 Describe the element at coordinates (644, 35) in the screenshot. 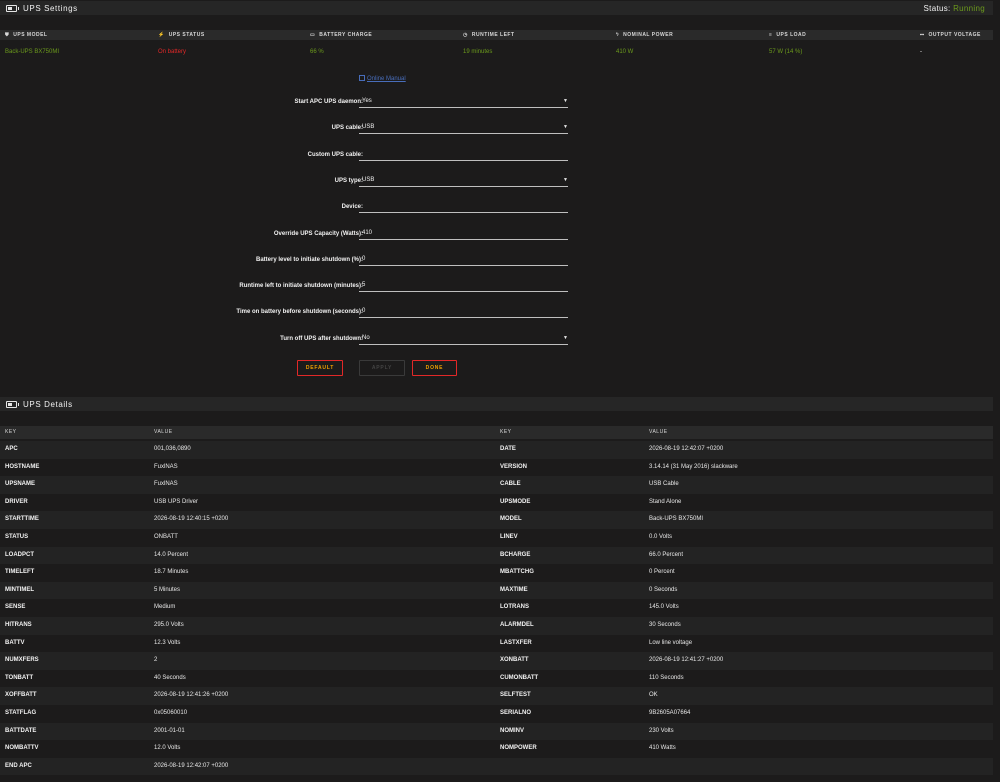

I see `summary-column-nominal-power: ϟ NOMINAL POWER` at that location.